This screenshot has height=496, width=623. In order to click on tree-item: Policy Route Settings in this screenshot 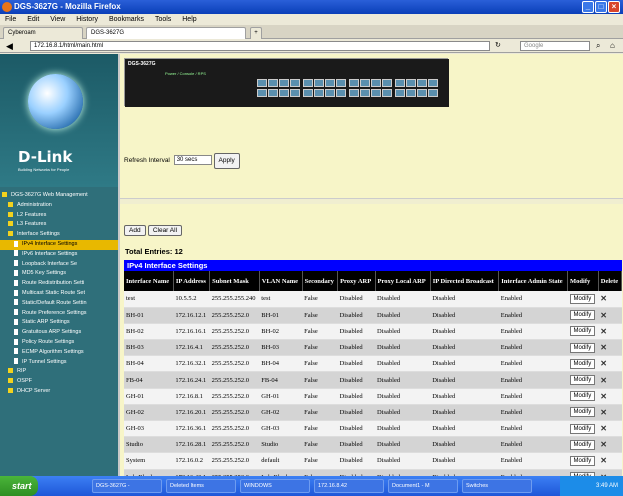, I will do `click(60, 343)`.